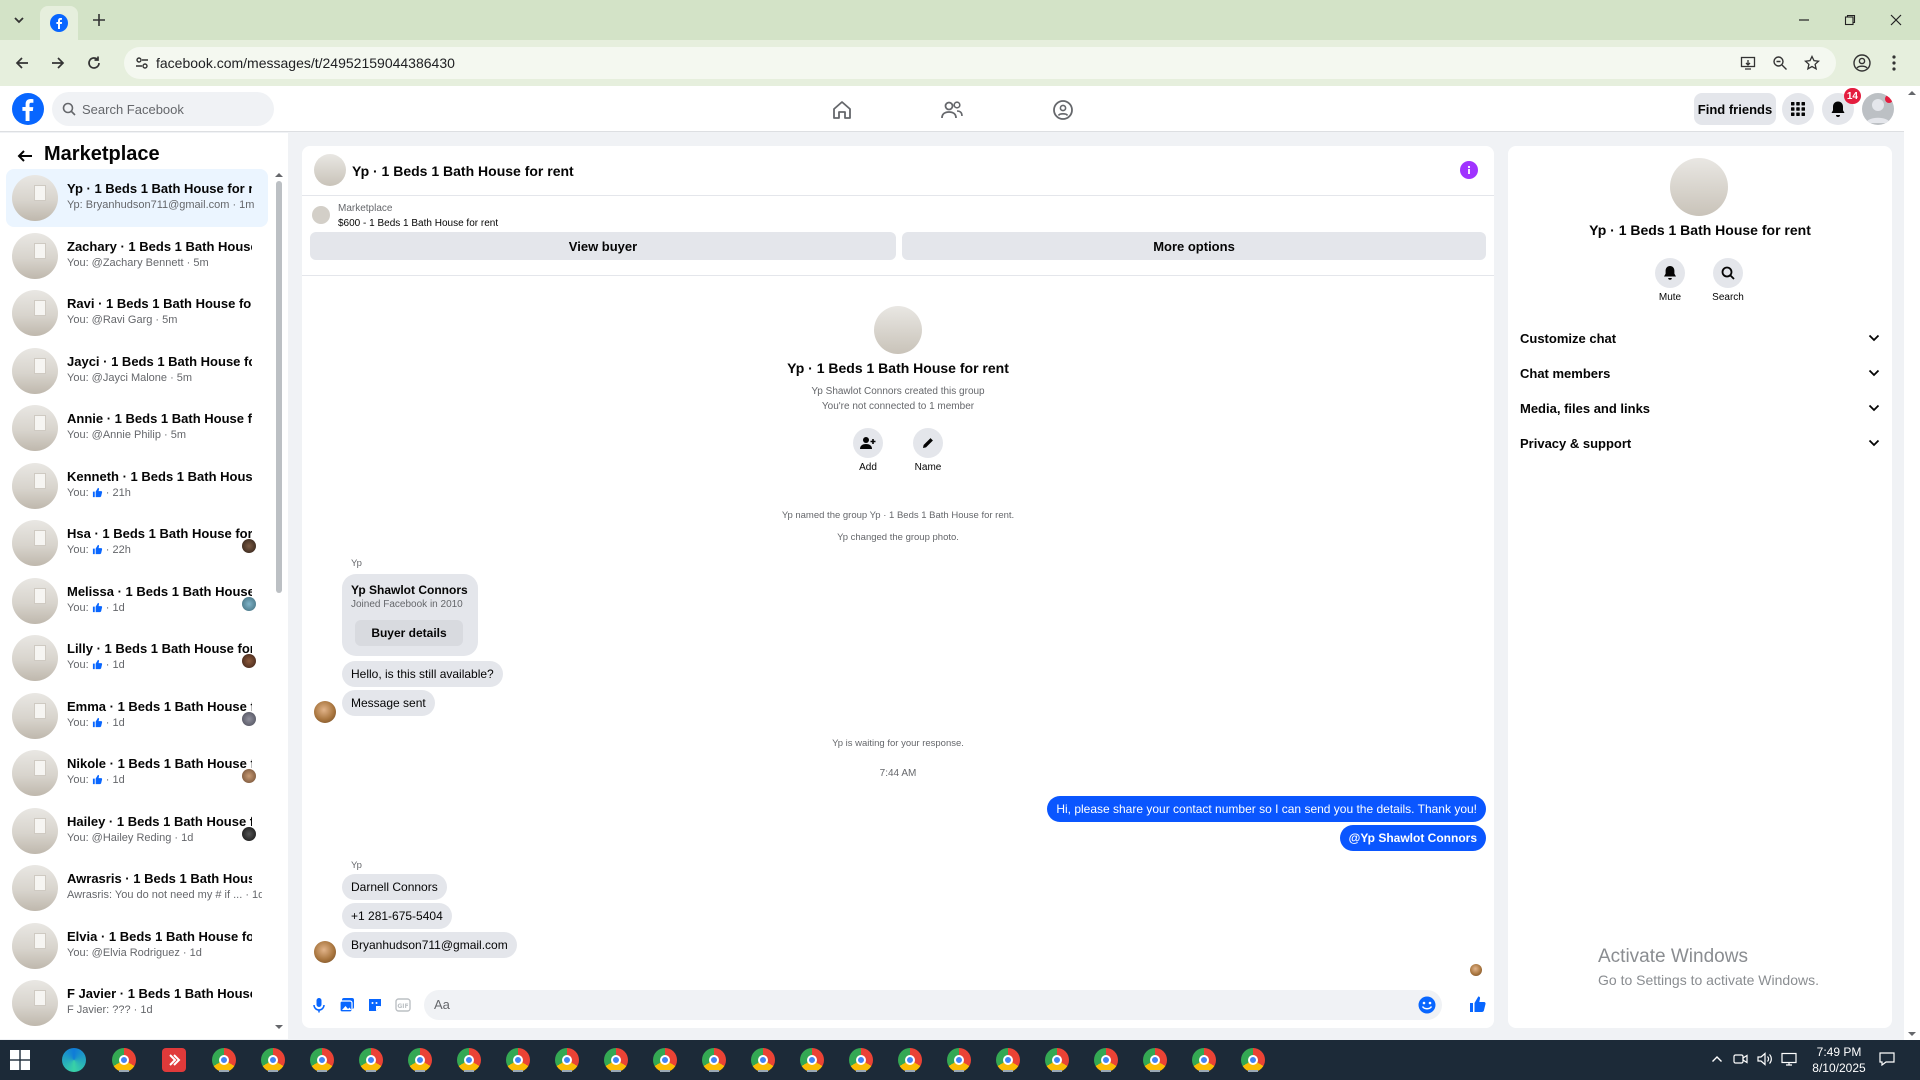 This screenshot has width=1920, height=1080. I want to click on name-group-button: Name, so click(928, 450).